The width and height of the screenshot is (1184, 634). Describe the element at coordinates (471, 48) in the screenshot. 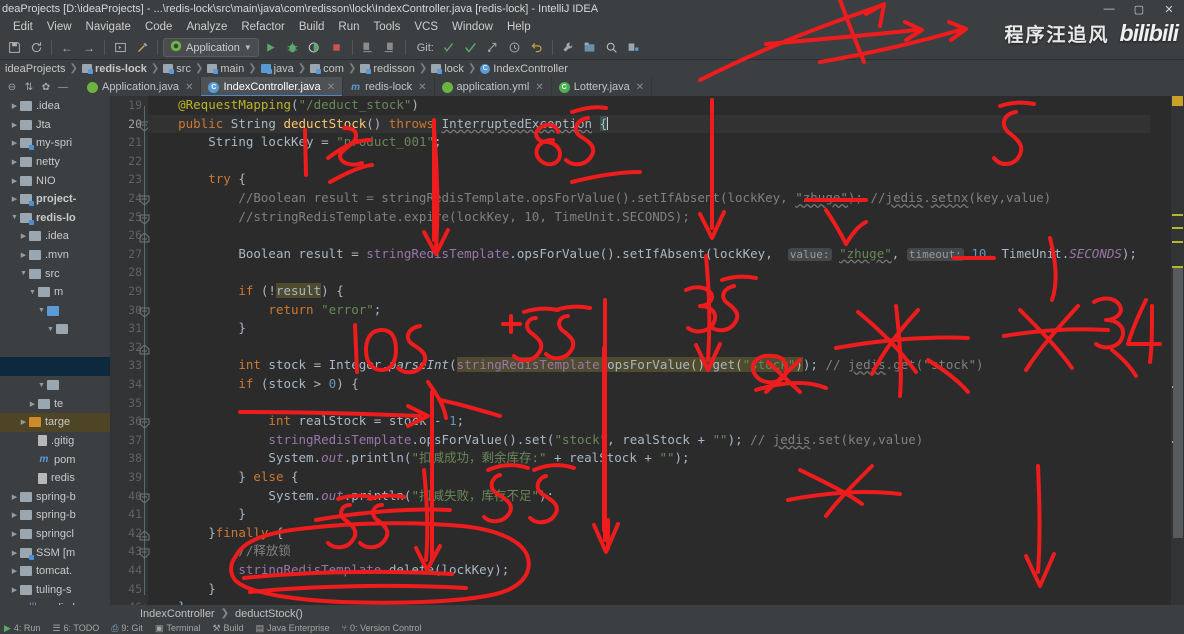

I see `git-commit-icon` at that location.